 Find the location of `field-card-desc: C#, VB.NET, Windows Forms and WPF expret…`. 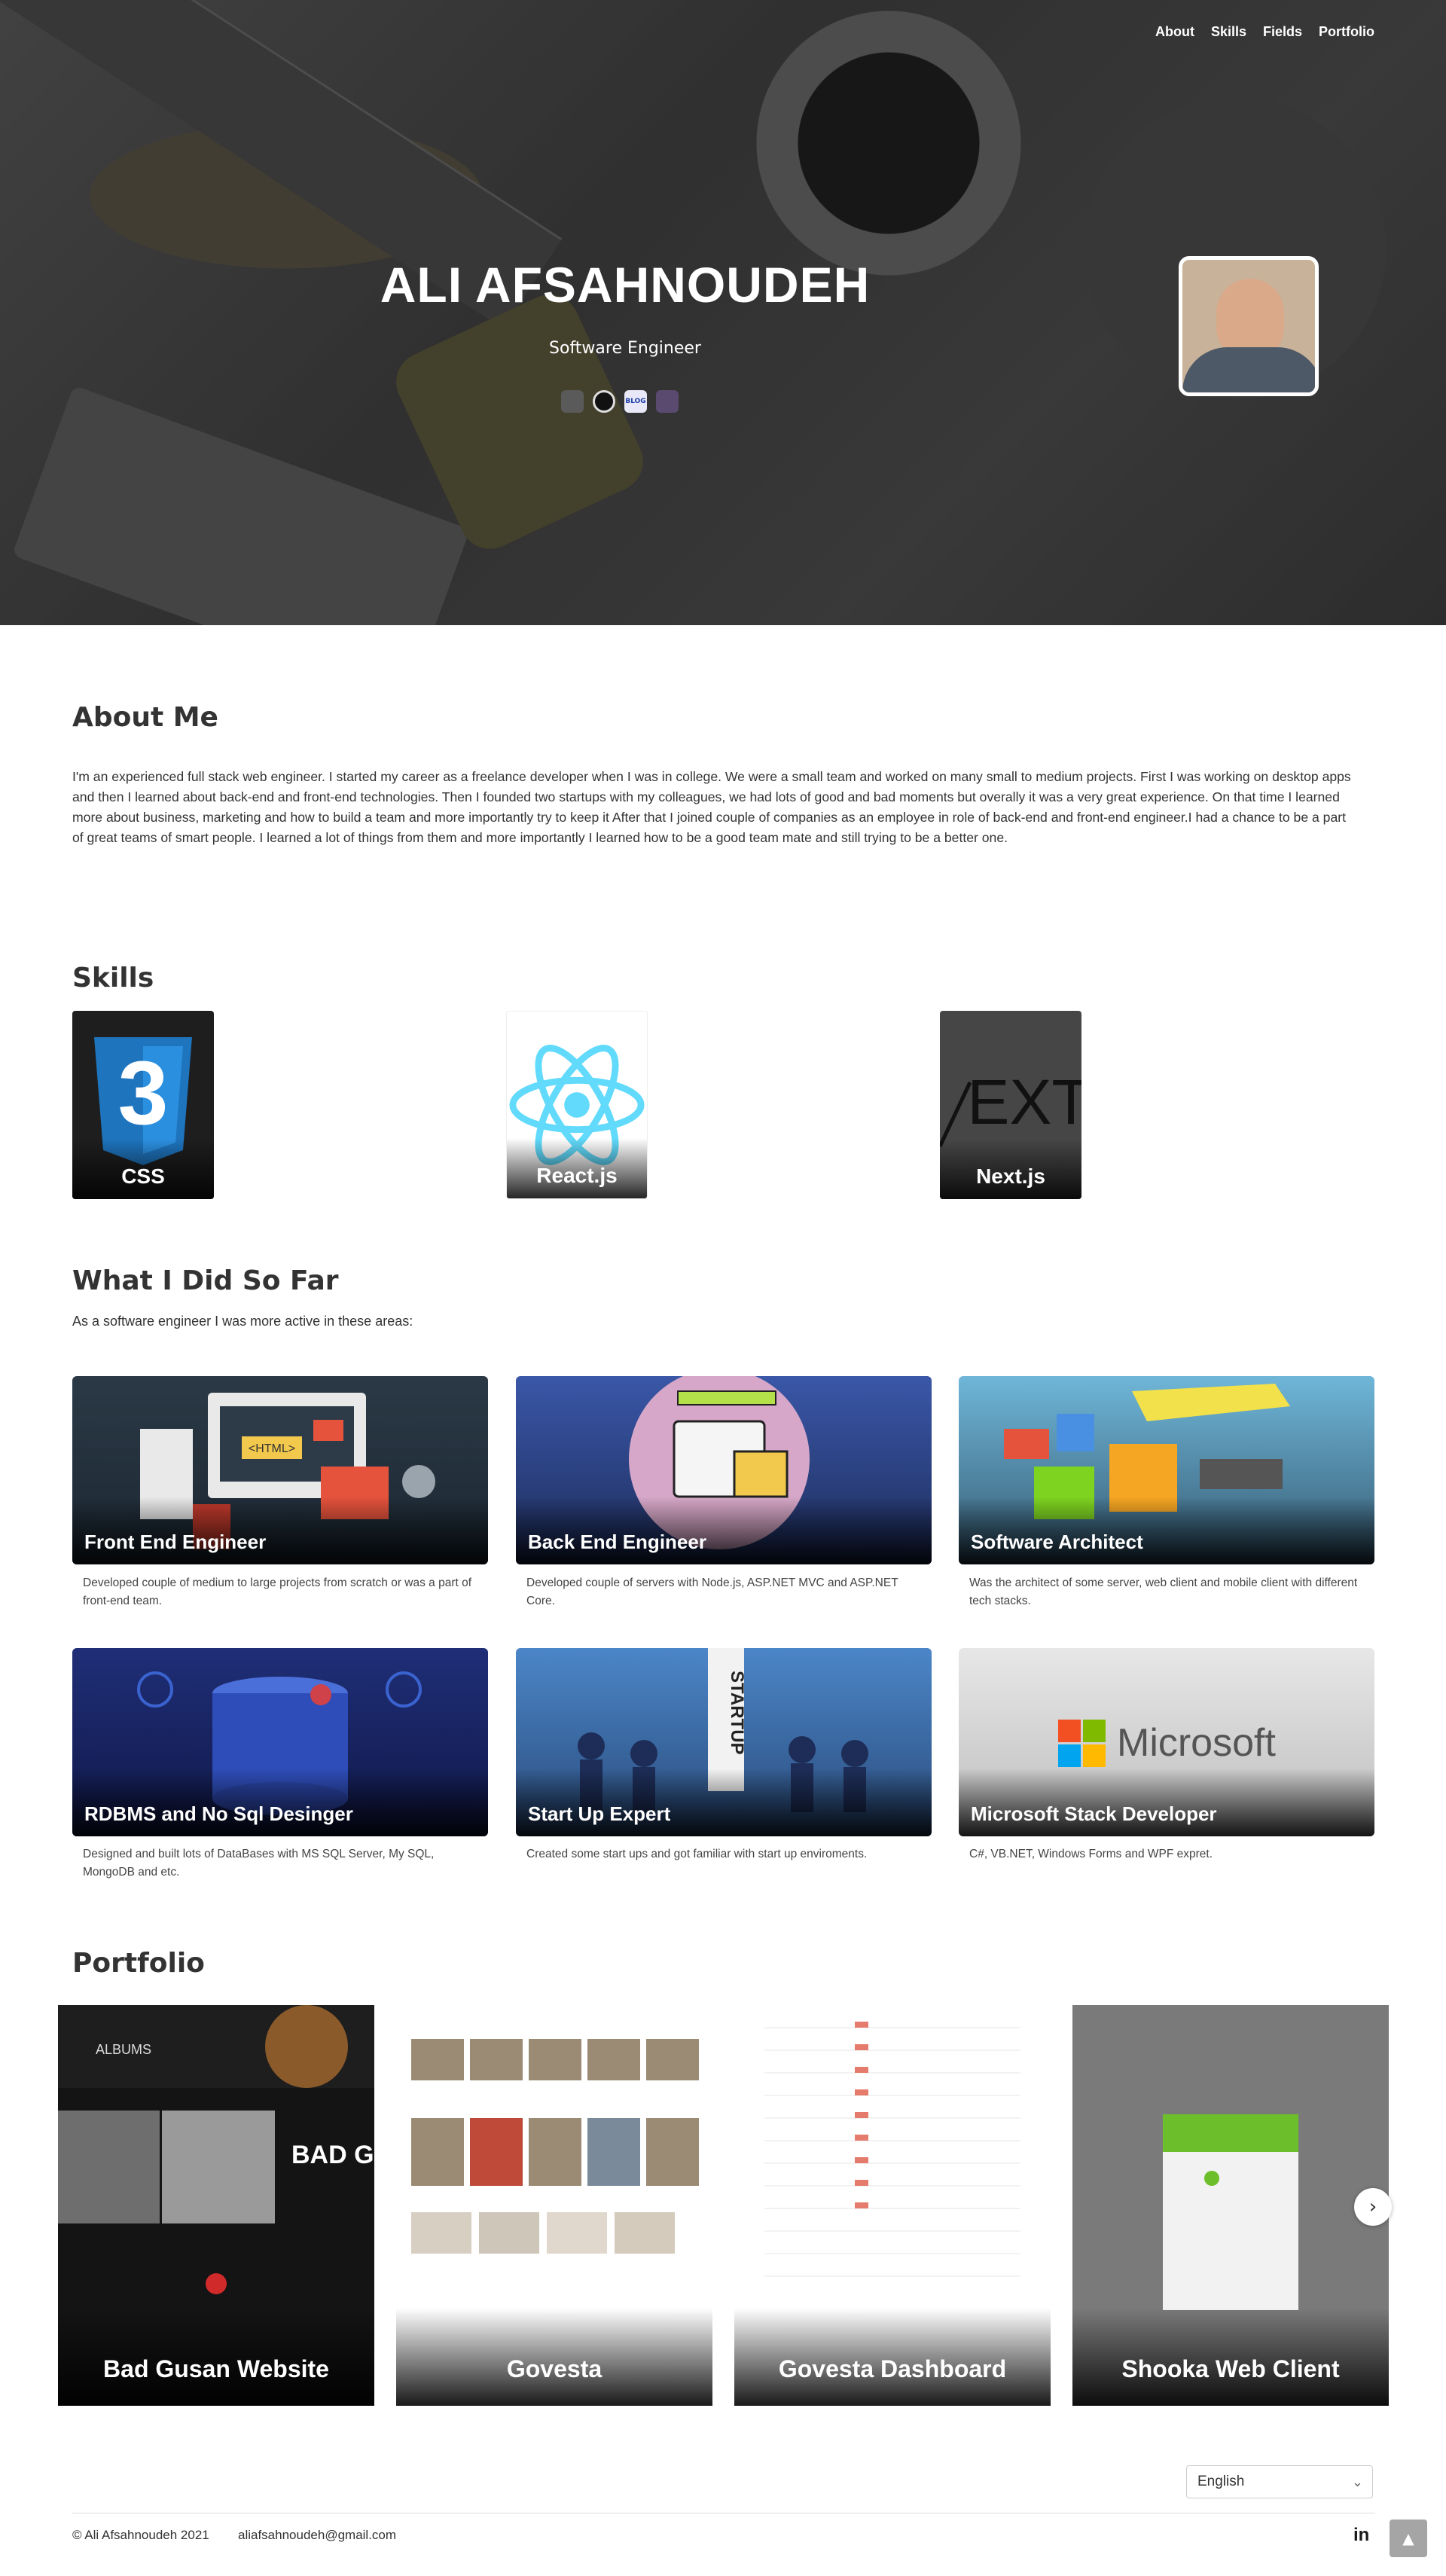

field-card-desc: C#, VB.NET, Windows Forms and WPF expret… is located at coordinates (1091, 1854).